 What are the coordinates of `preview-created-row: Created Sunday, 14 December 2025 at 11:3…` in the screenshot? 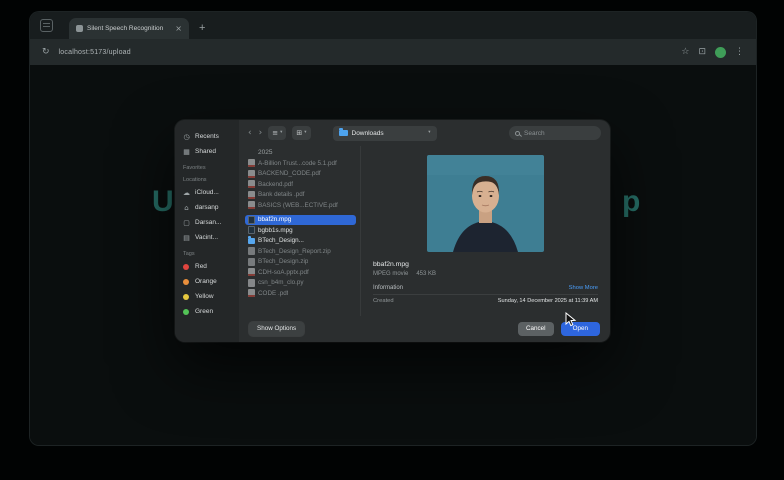 It's located at (485, 301).